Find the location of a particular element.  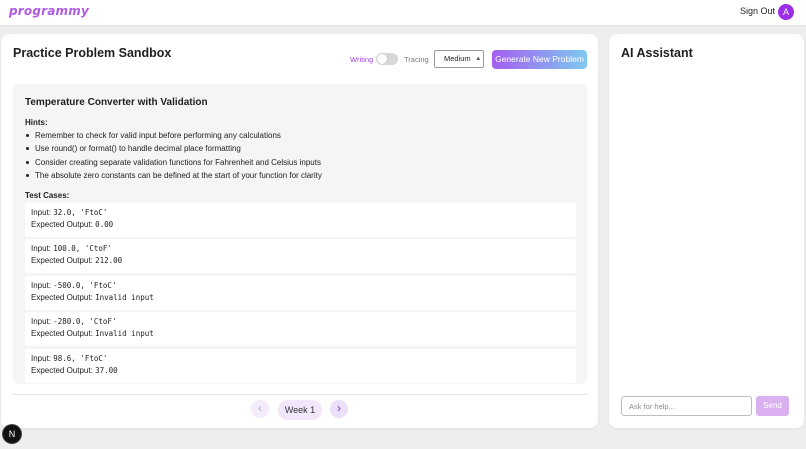

expected-output: 0.00 is located at coordinates (104, 224).